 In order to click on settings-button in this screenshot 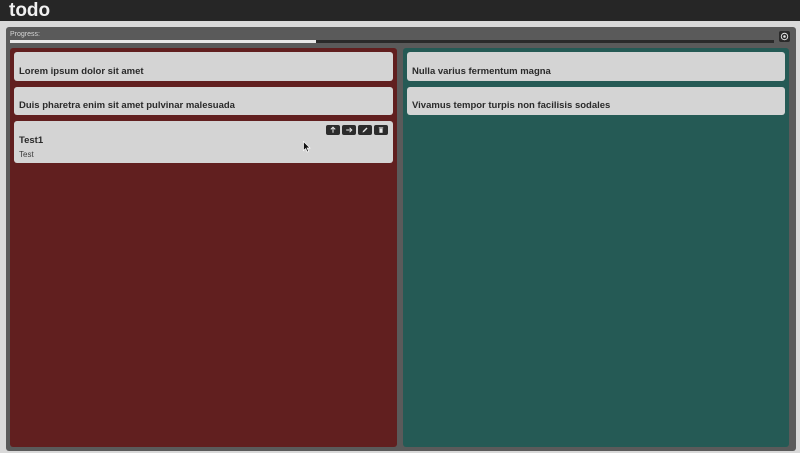, I will do `click(784, 36)`.